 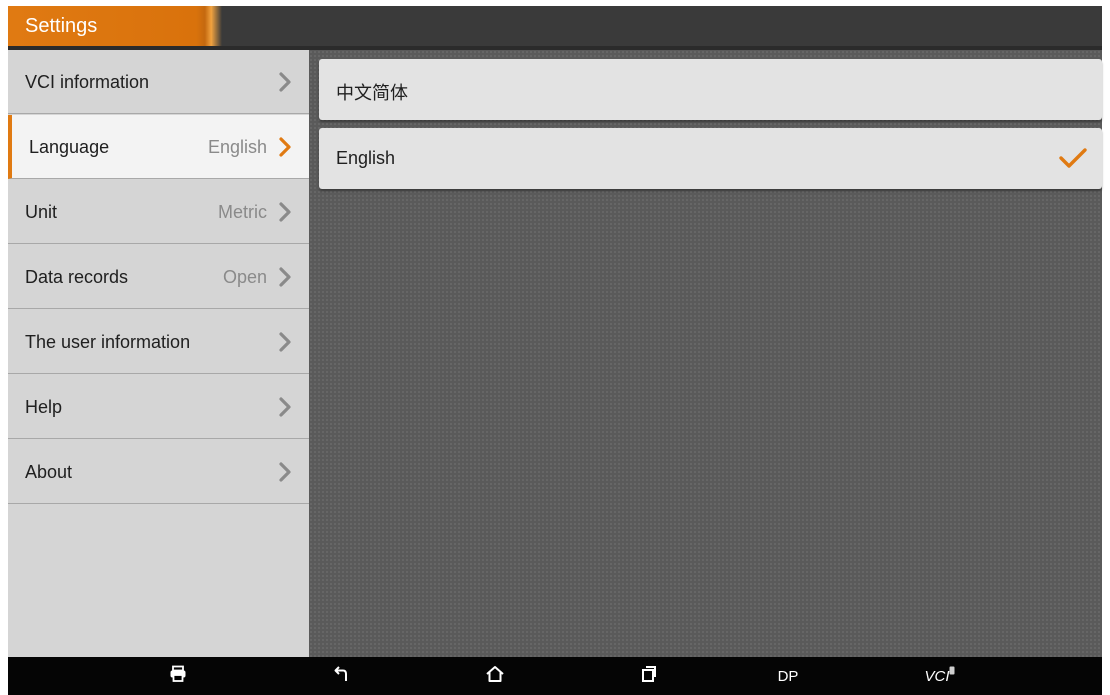 I want to click on dp-label: DP, so click(x=788, y=676).